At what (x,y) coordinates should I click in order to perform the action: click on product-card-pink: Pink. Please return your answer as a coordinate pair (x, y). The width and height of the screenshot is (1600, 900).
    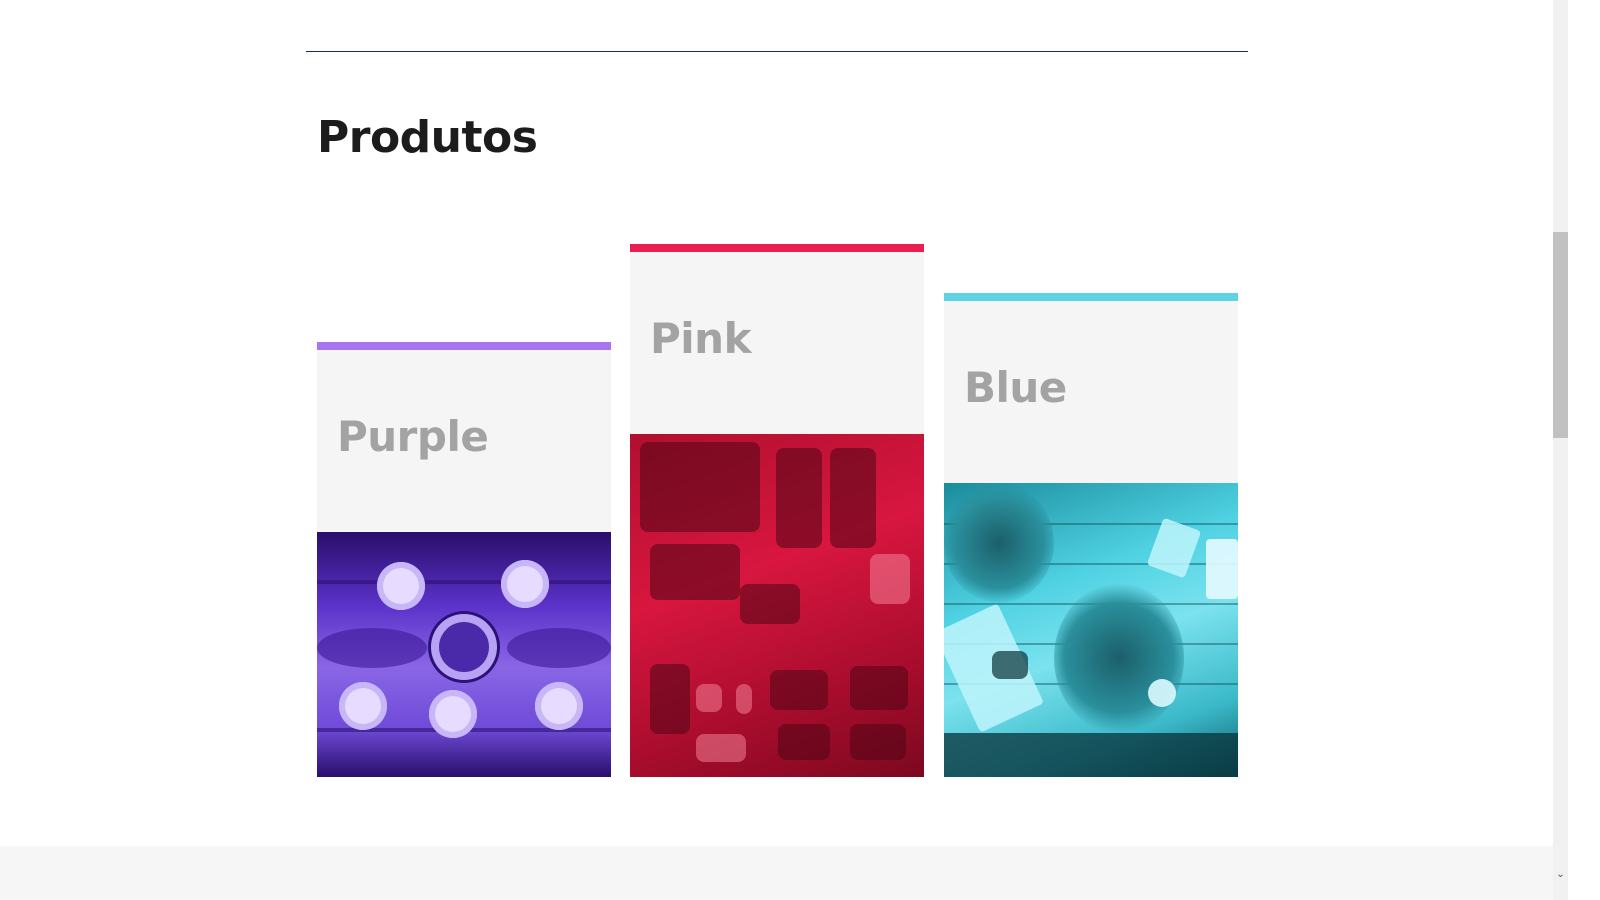
    Looking at the image, I should click on (777, 510).